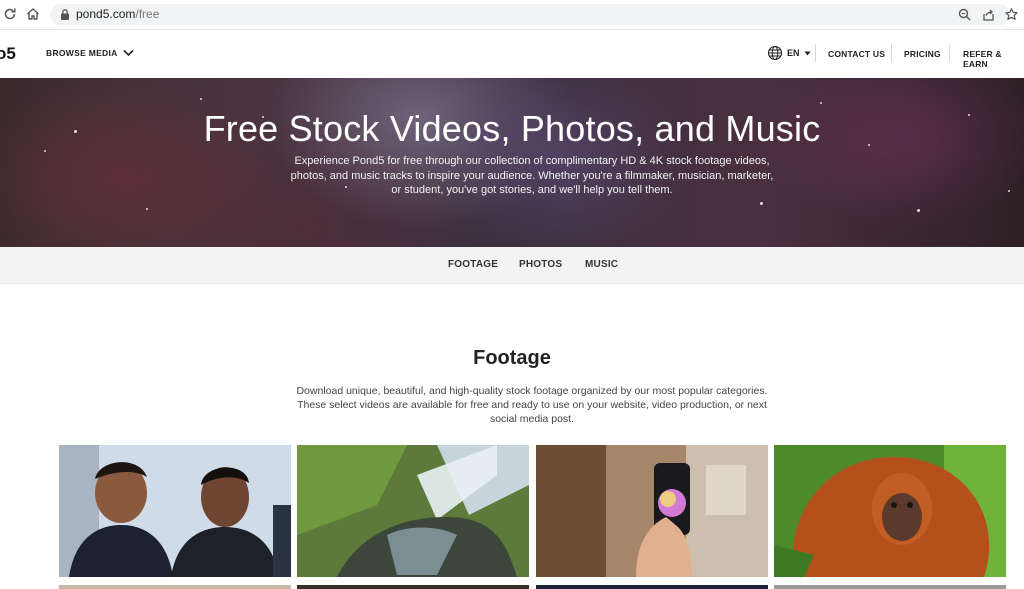 This screenshot has width=1024, height=589. I want to click on lock-icon, so click(65, 14).